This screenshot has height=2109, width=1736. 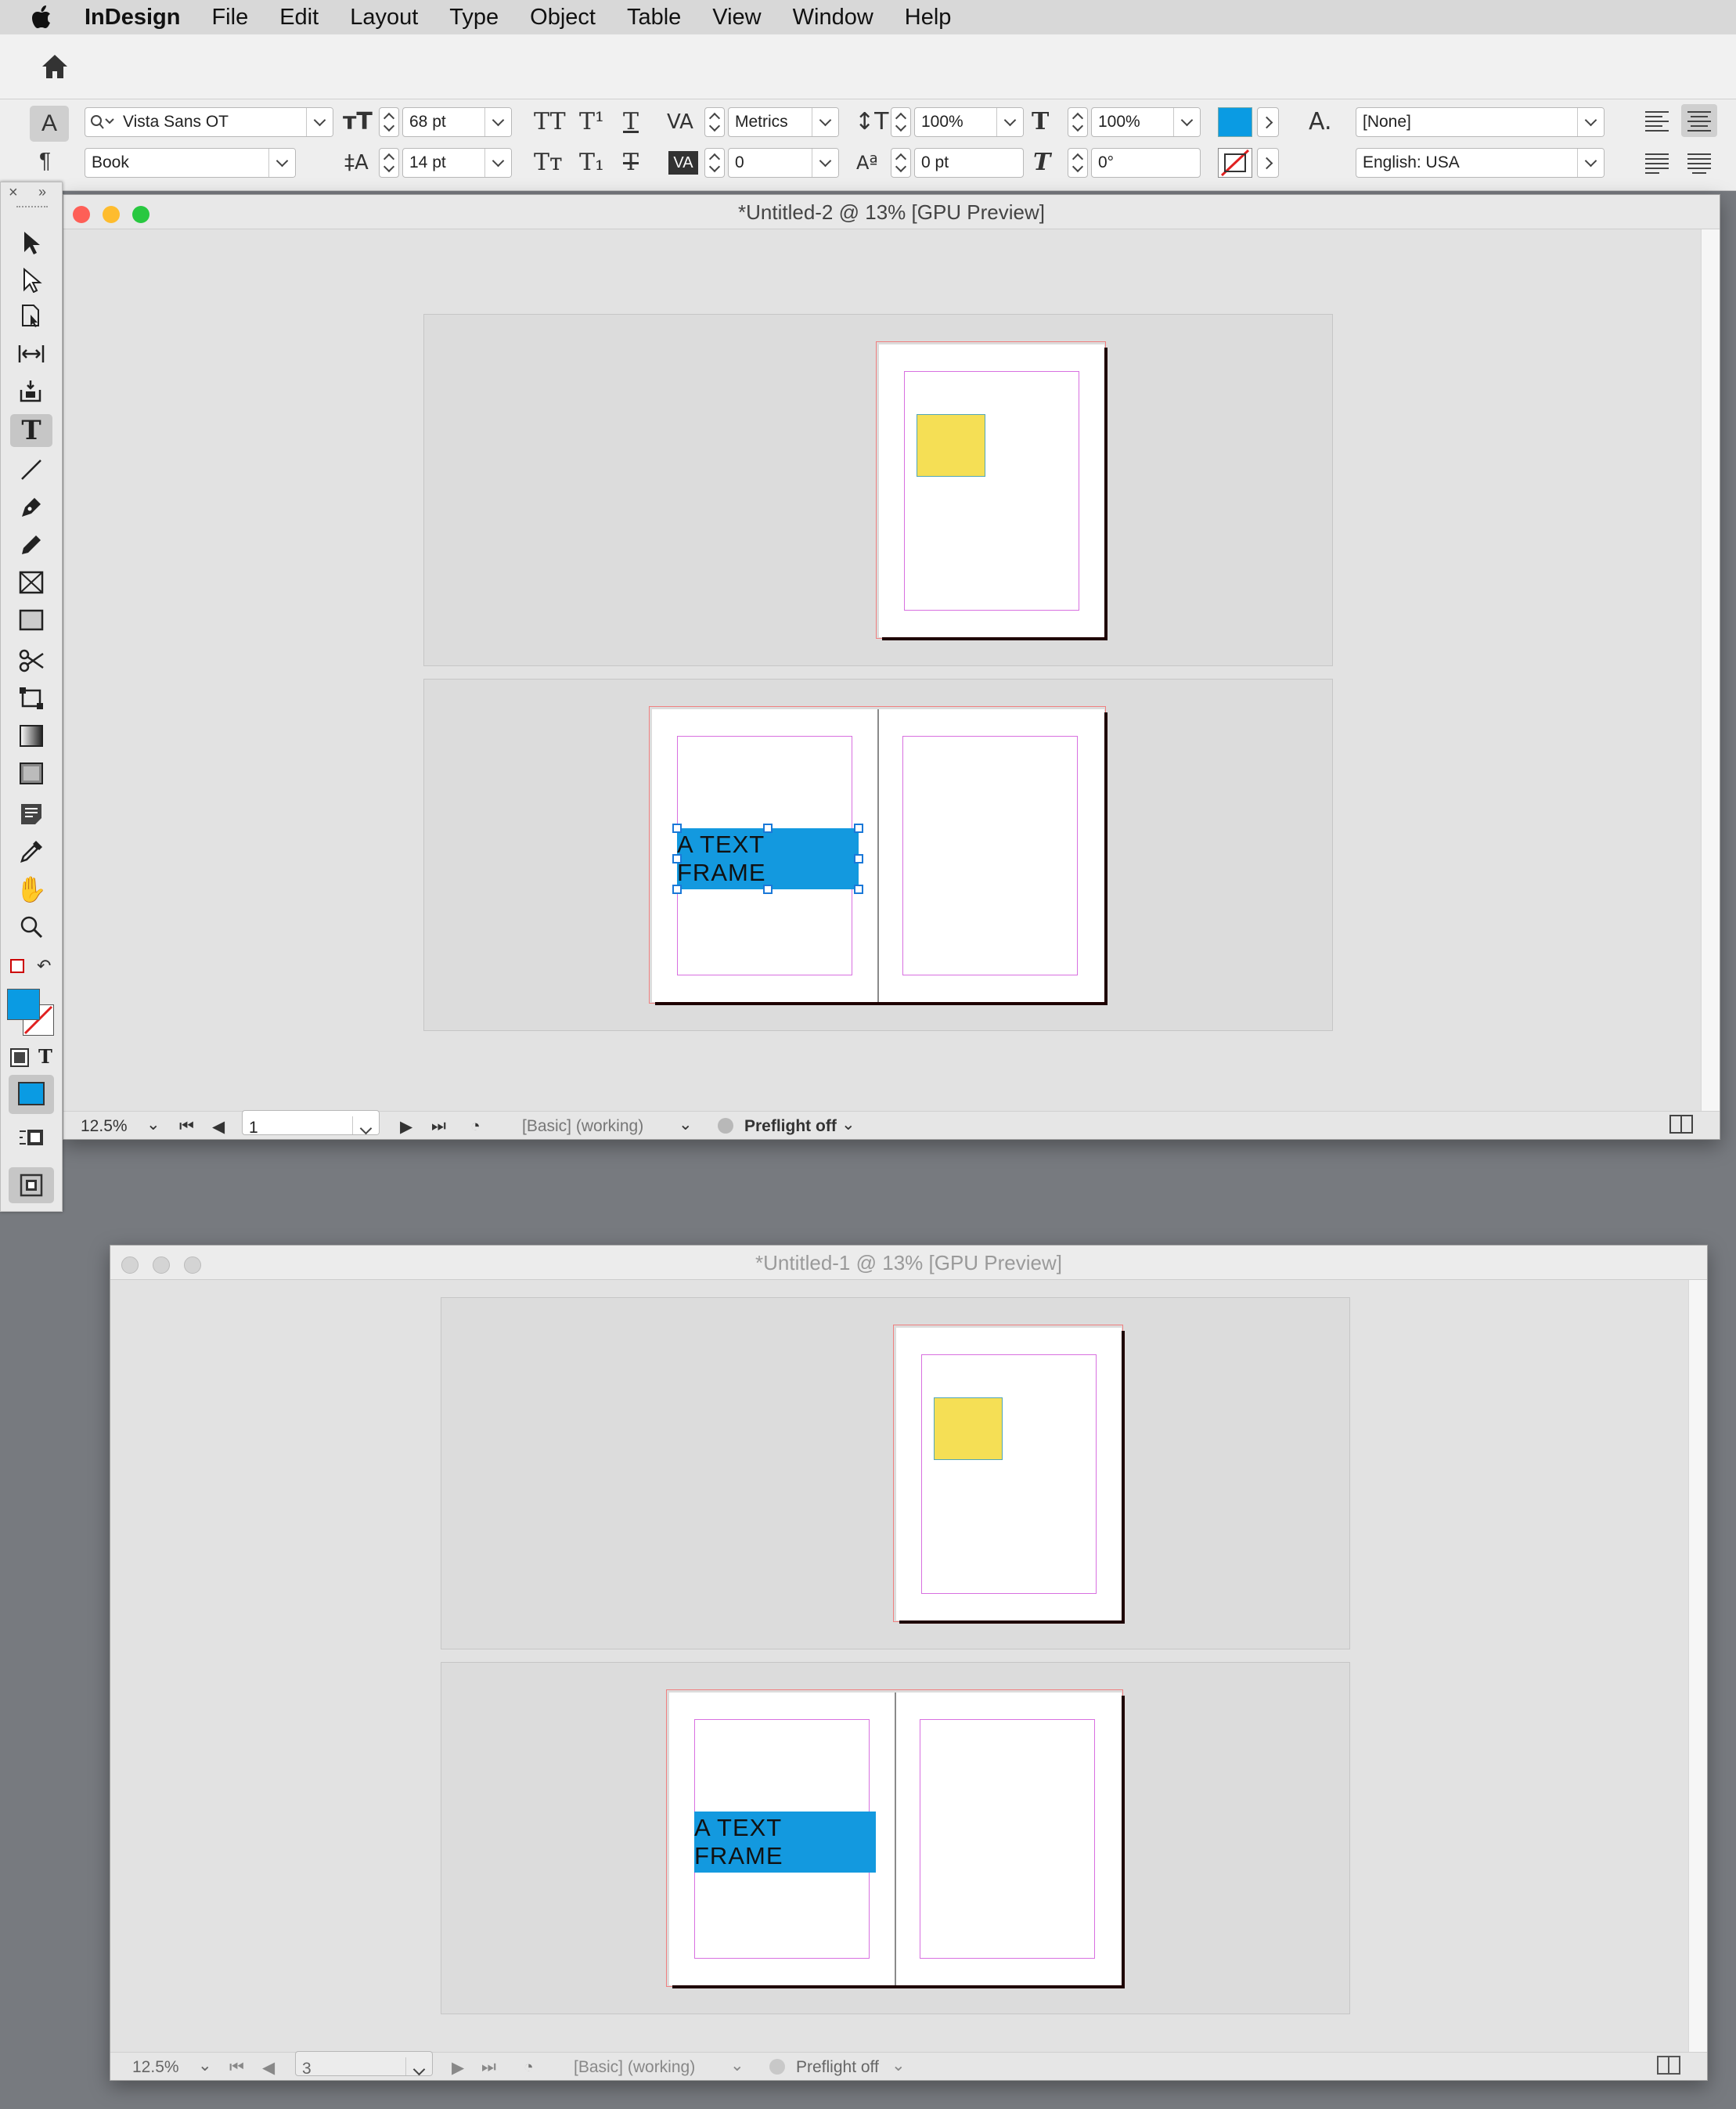 What do you see at coordinates (969, 122) in the screenshot?
I see `vertical-scale-field: 100%` at bounding box center [969, 122].